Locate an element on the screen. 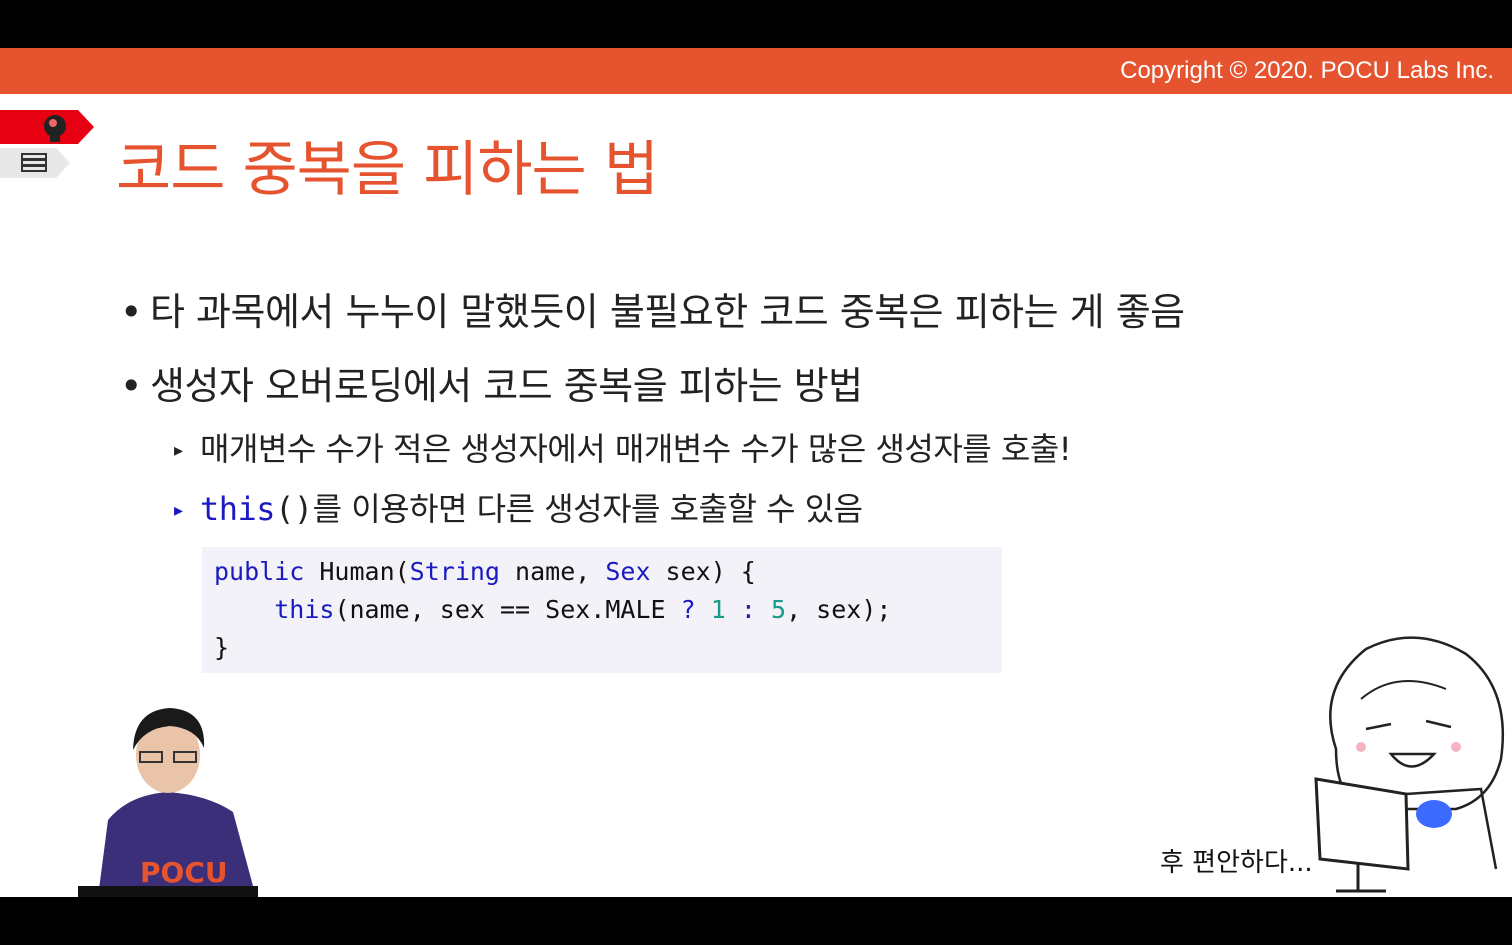  slide-header-banner: Copyright © 2020. POCU Labs Inc. is located at coordinates (756, 71).